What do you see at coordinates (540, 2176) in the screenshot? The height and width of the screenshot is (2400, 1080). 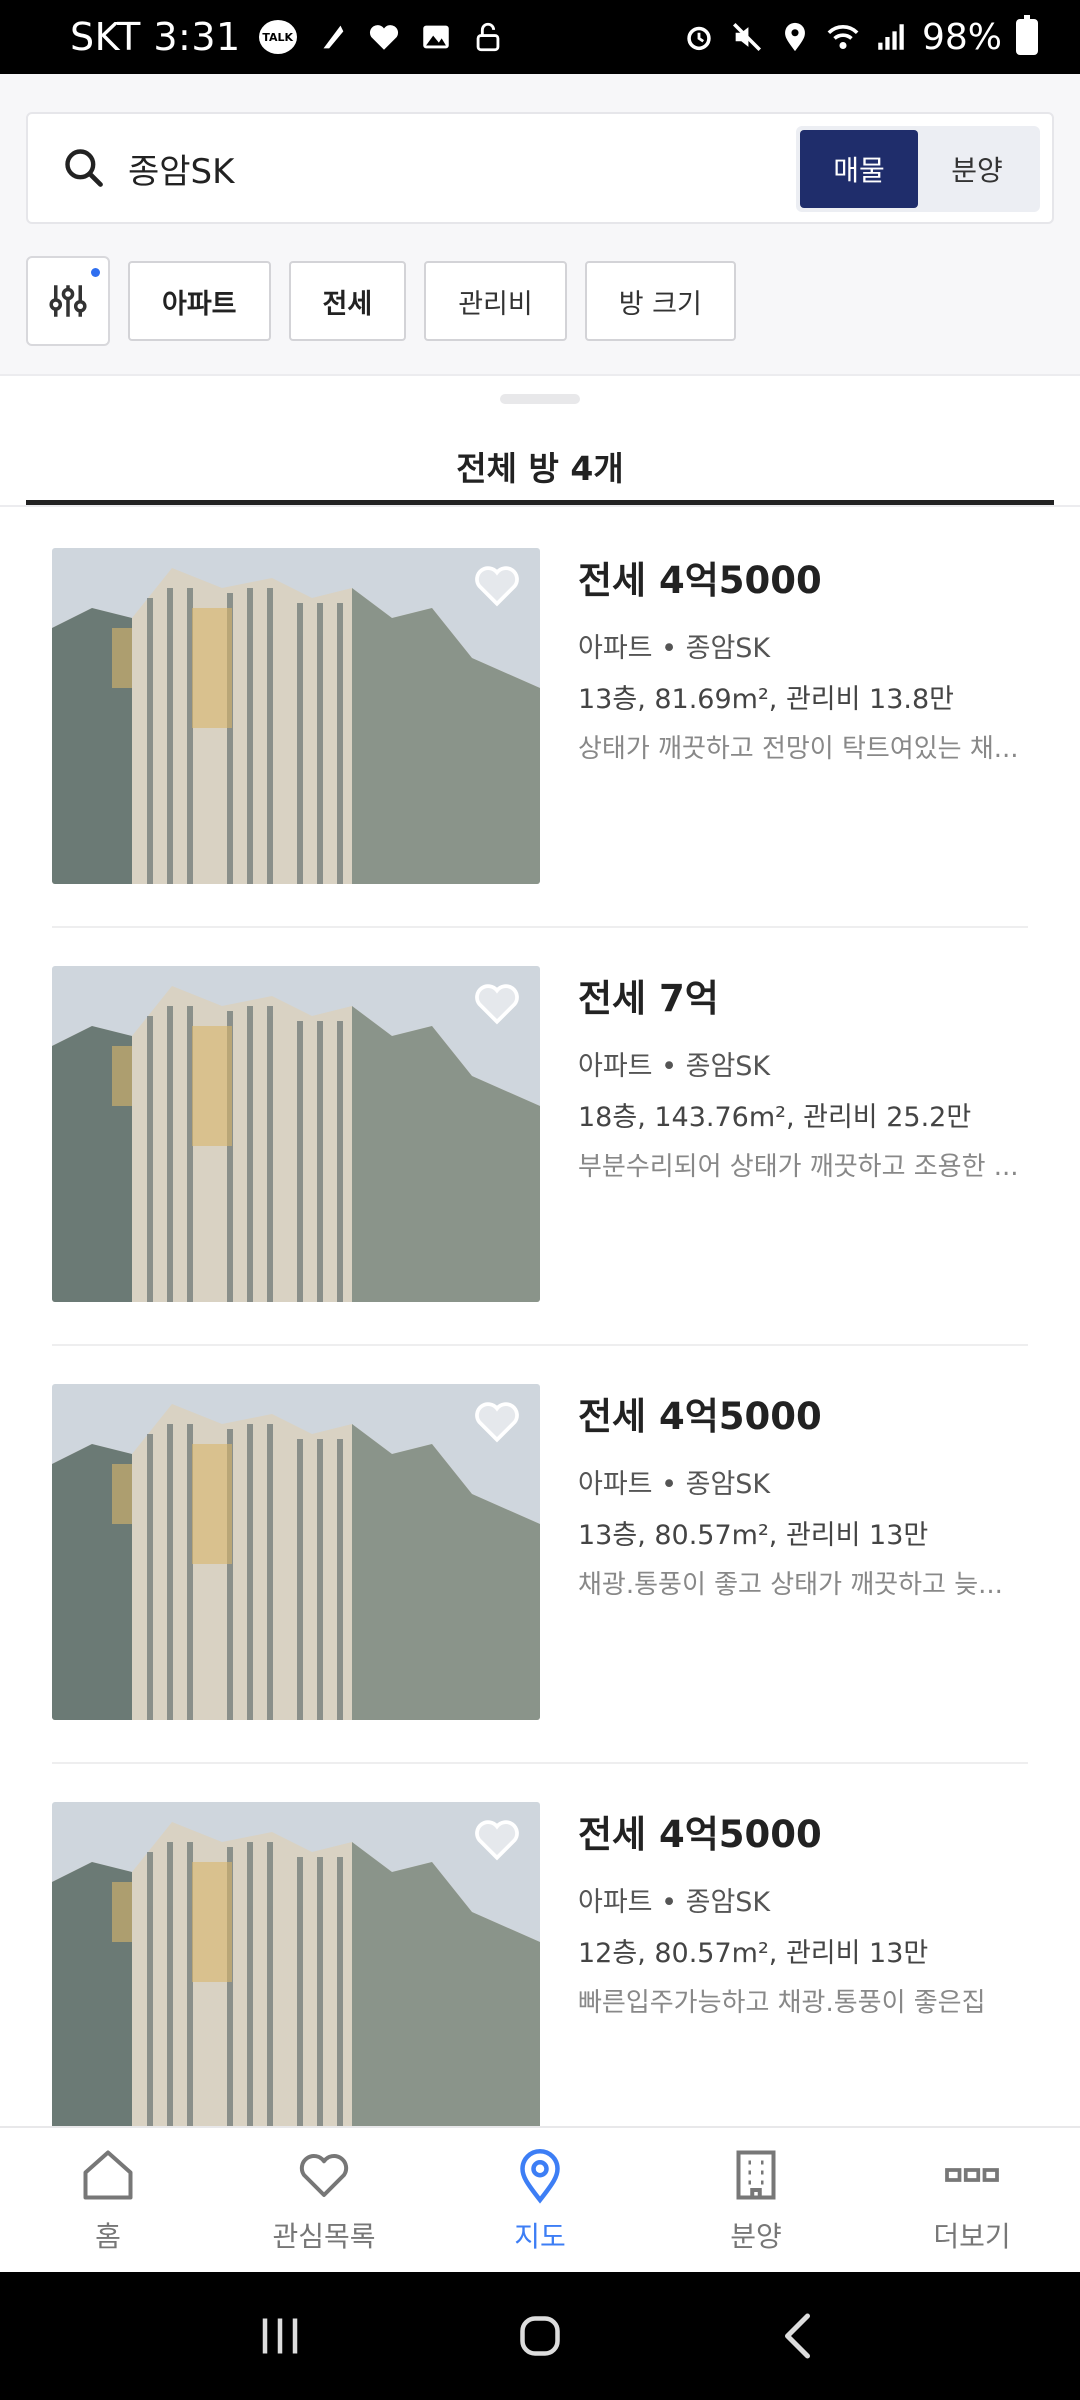 I see `map-pin-icon` at bounding box center [540, 2176].